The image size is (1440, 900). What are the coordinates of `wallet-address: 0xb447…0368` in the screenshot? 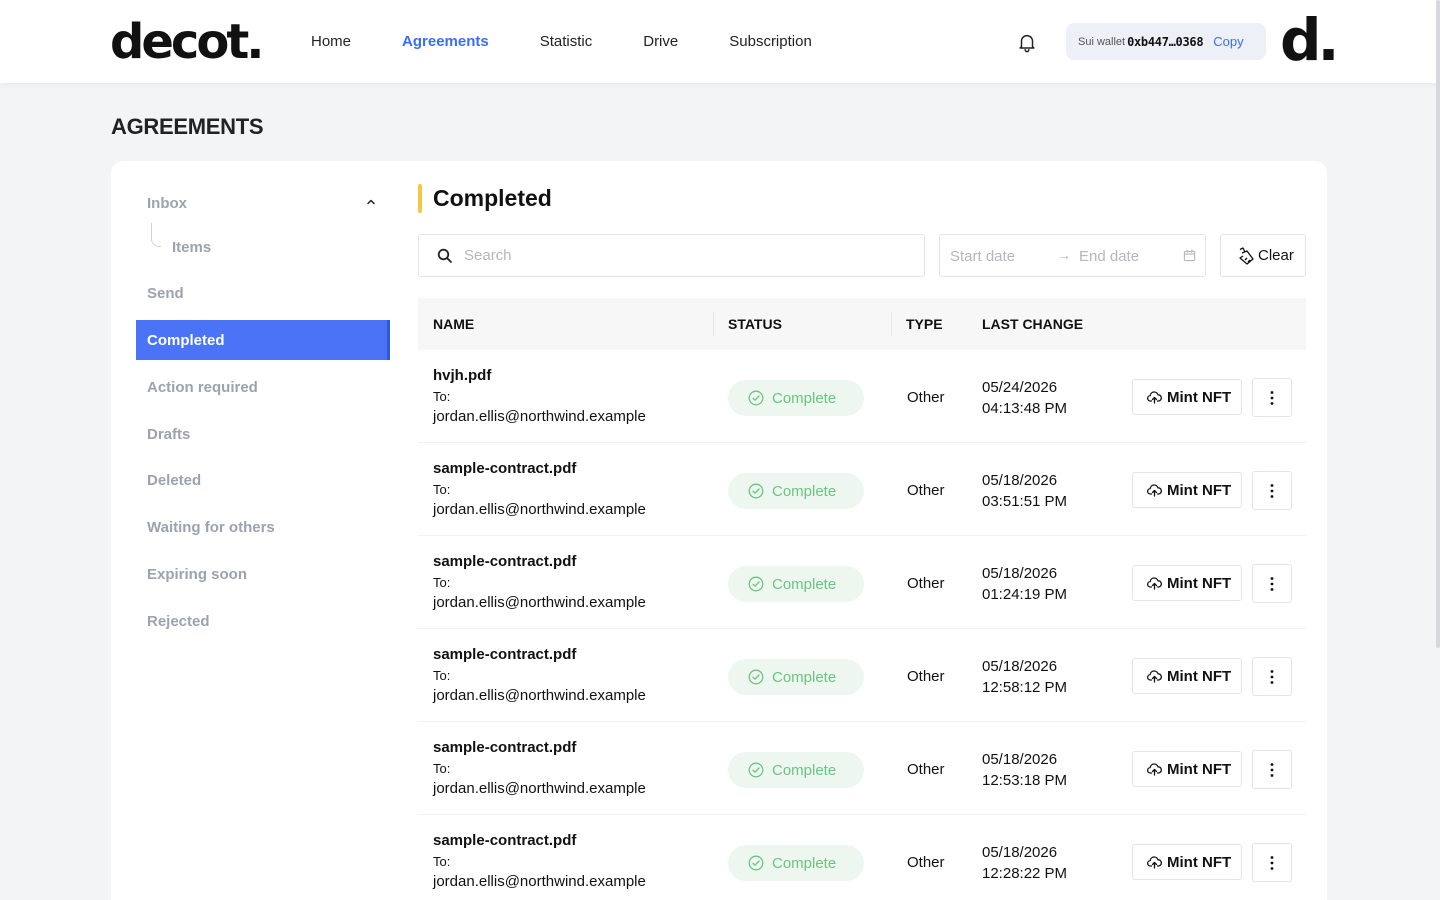 It's located at (1165, 41).